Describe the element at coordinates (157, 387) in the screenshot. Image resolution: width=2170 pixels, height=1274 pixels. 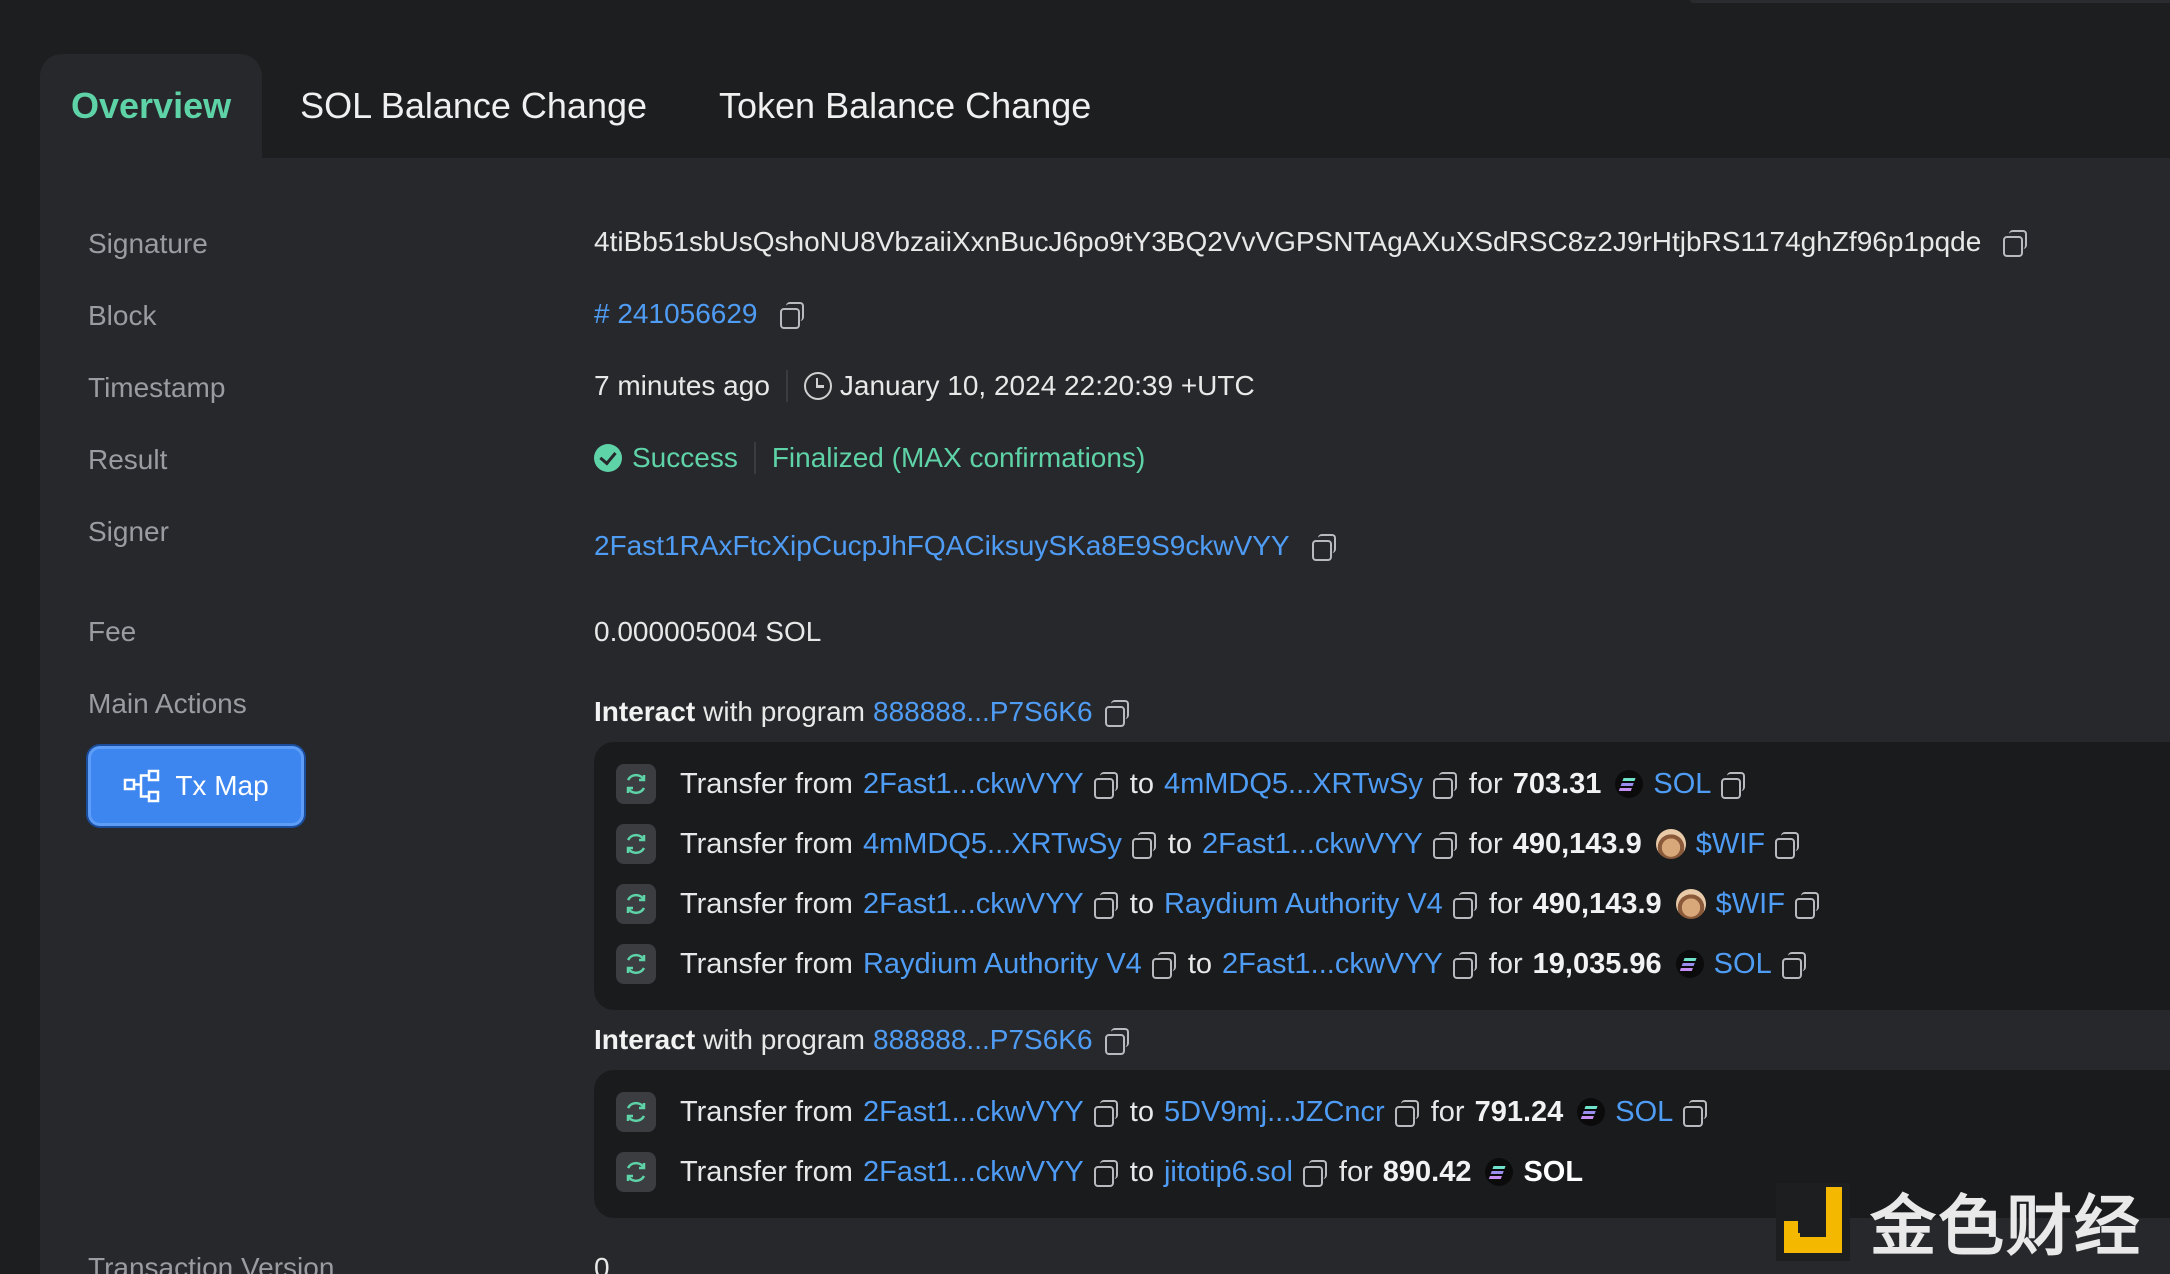
I see `timestamp-label: Timestamp` at that location.